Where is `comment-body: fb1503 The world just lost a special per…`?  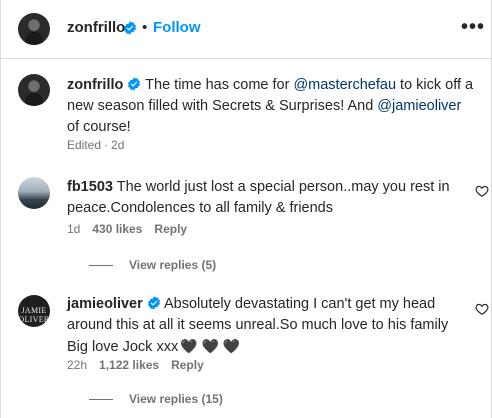
comment-body: fb1503 The world just lost a special per… is located at coordinates (259, 198).